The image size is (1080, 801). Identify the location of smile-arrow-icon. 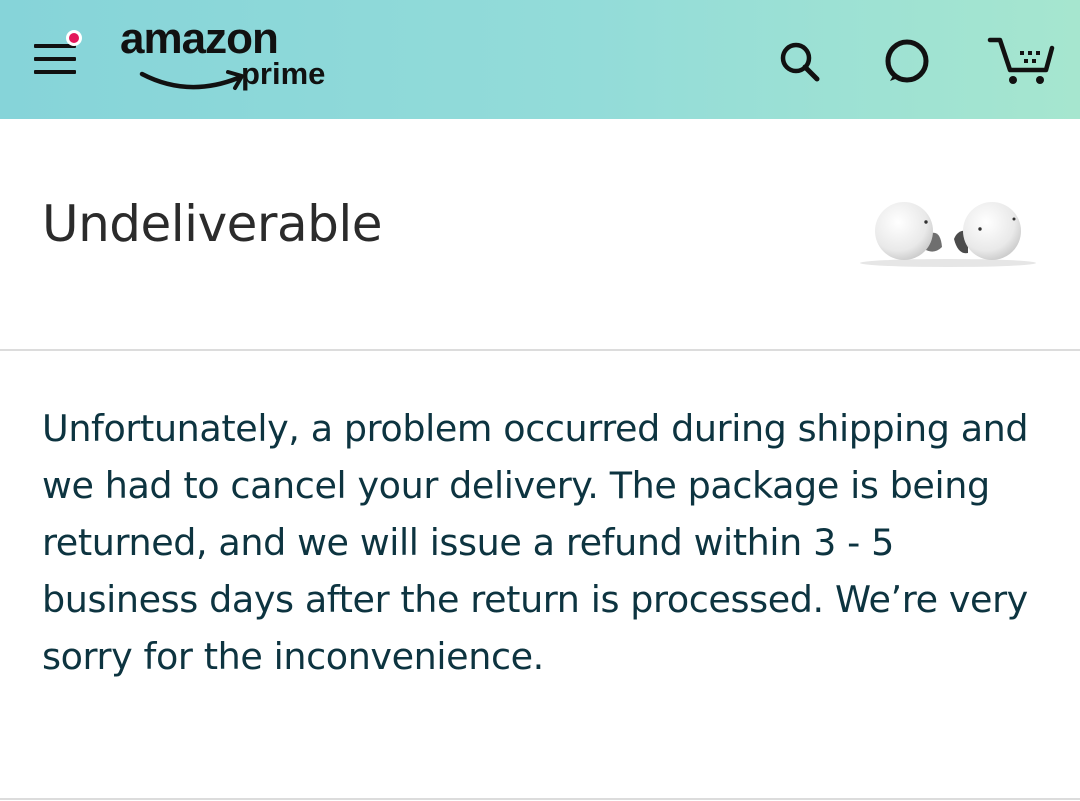
(191, 80).